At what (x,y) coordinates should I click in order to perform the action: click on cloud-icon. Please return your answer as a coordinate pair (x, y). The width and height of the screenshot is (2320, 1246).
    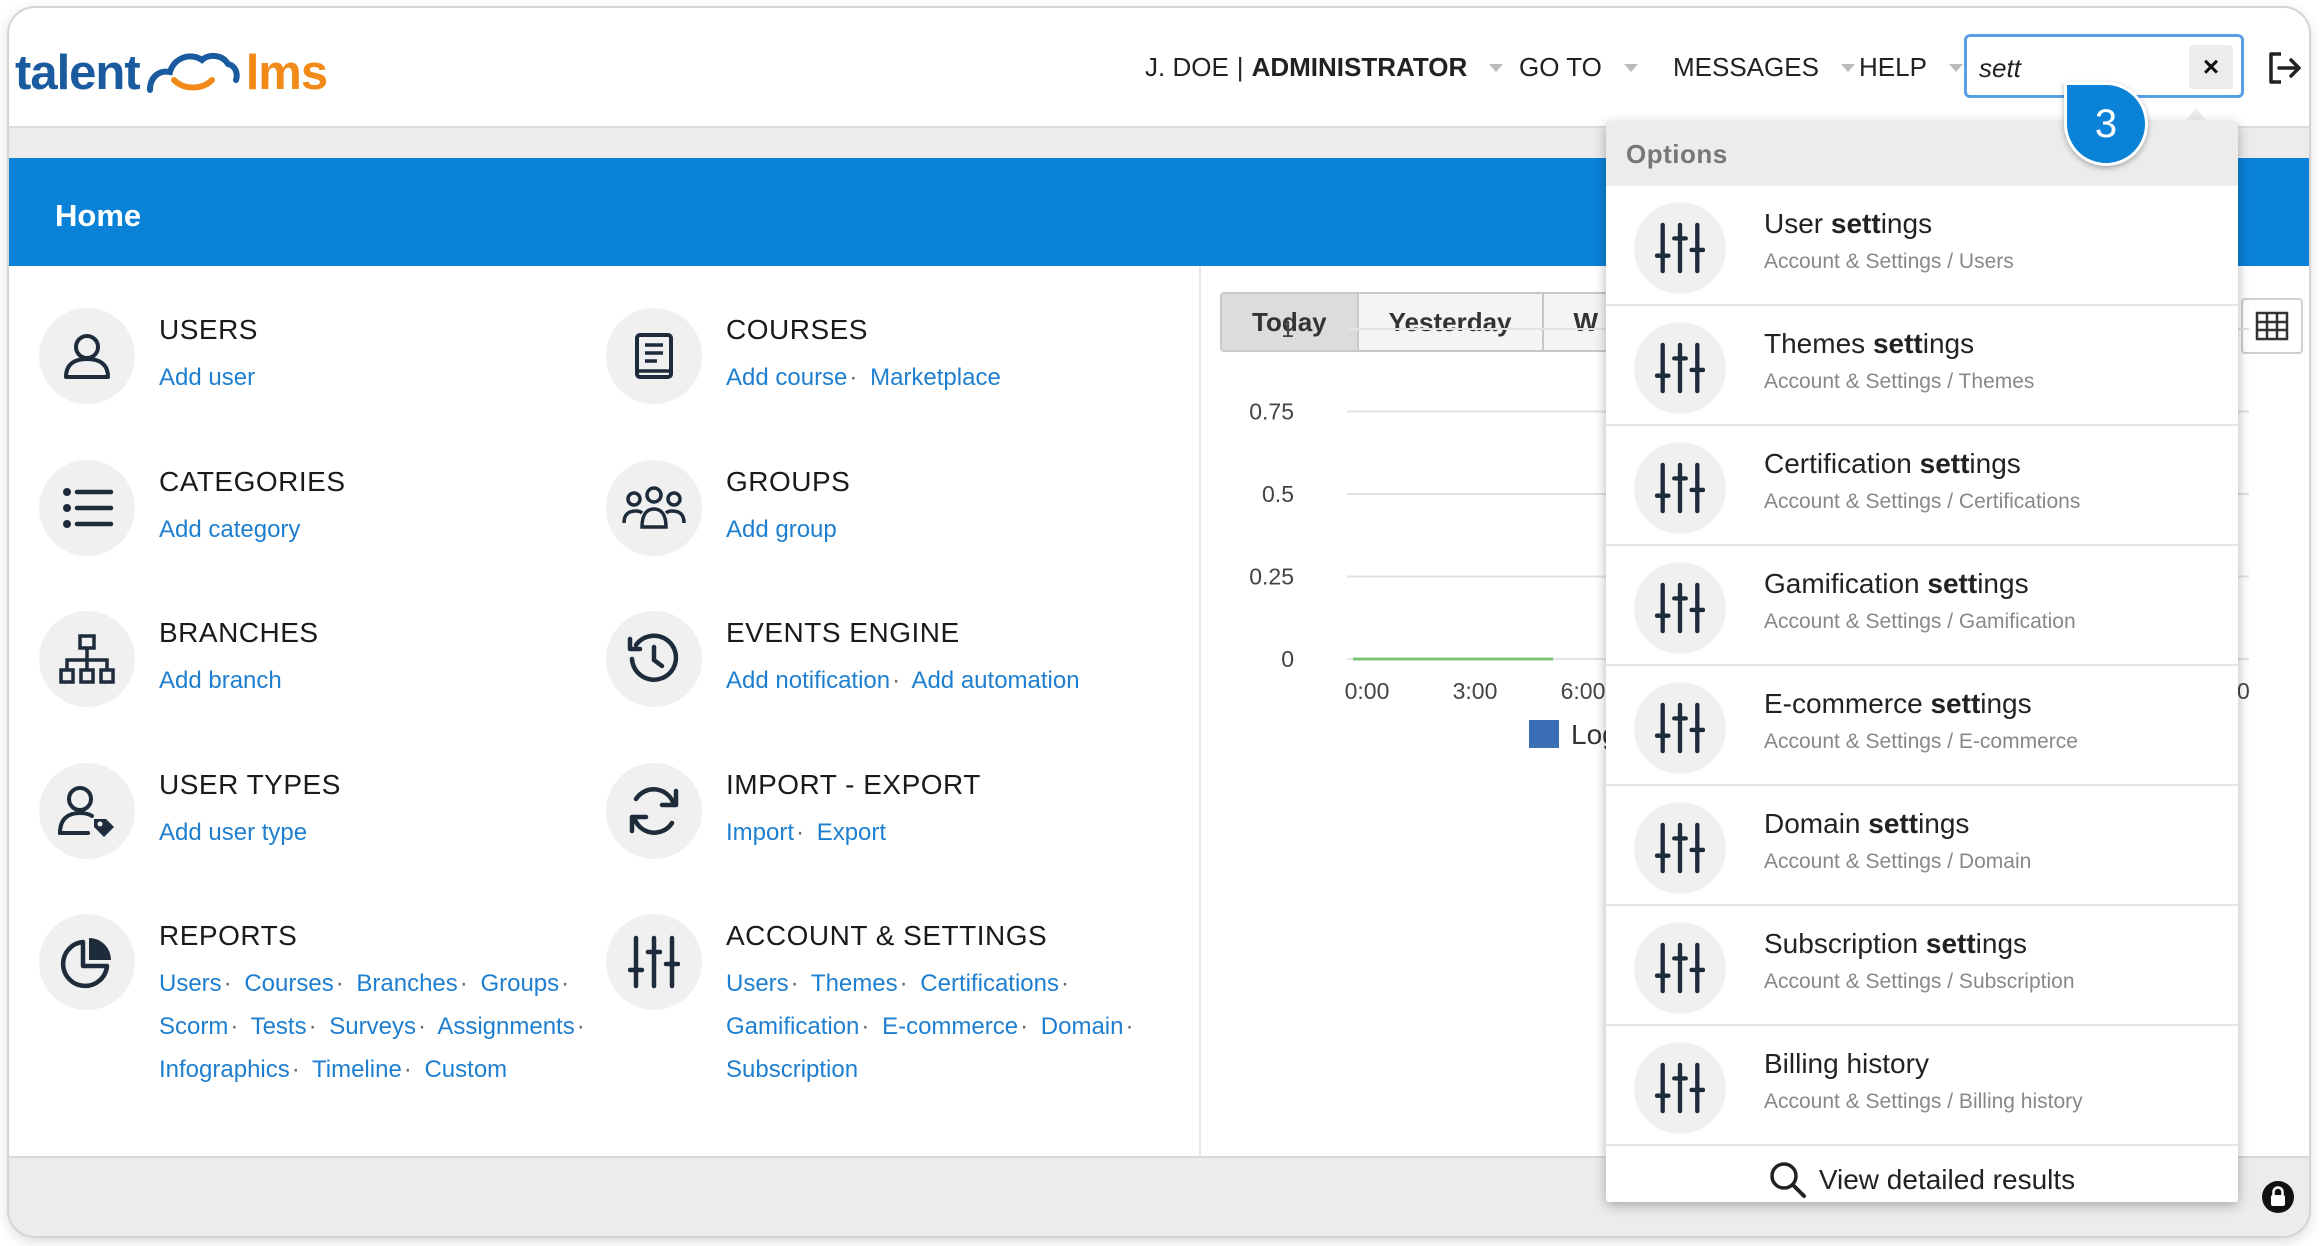
    Looking at the image, I should click on (193, 72).